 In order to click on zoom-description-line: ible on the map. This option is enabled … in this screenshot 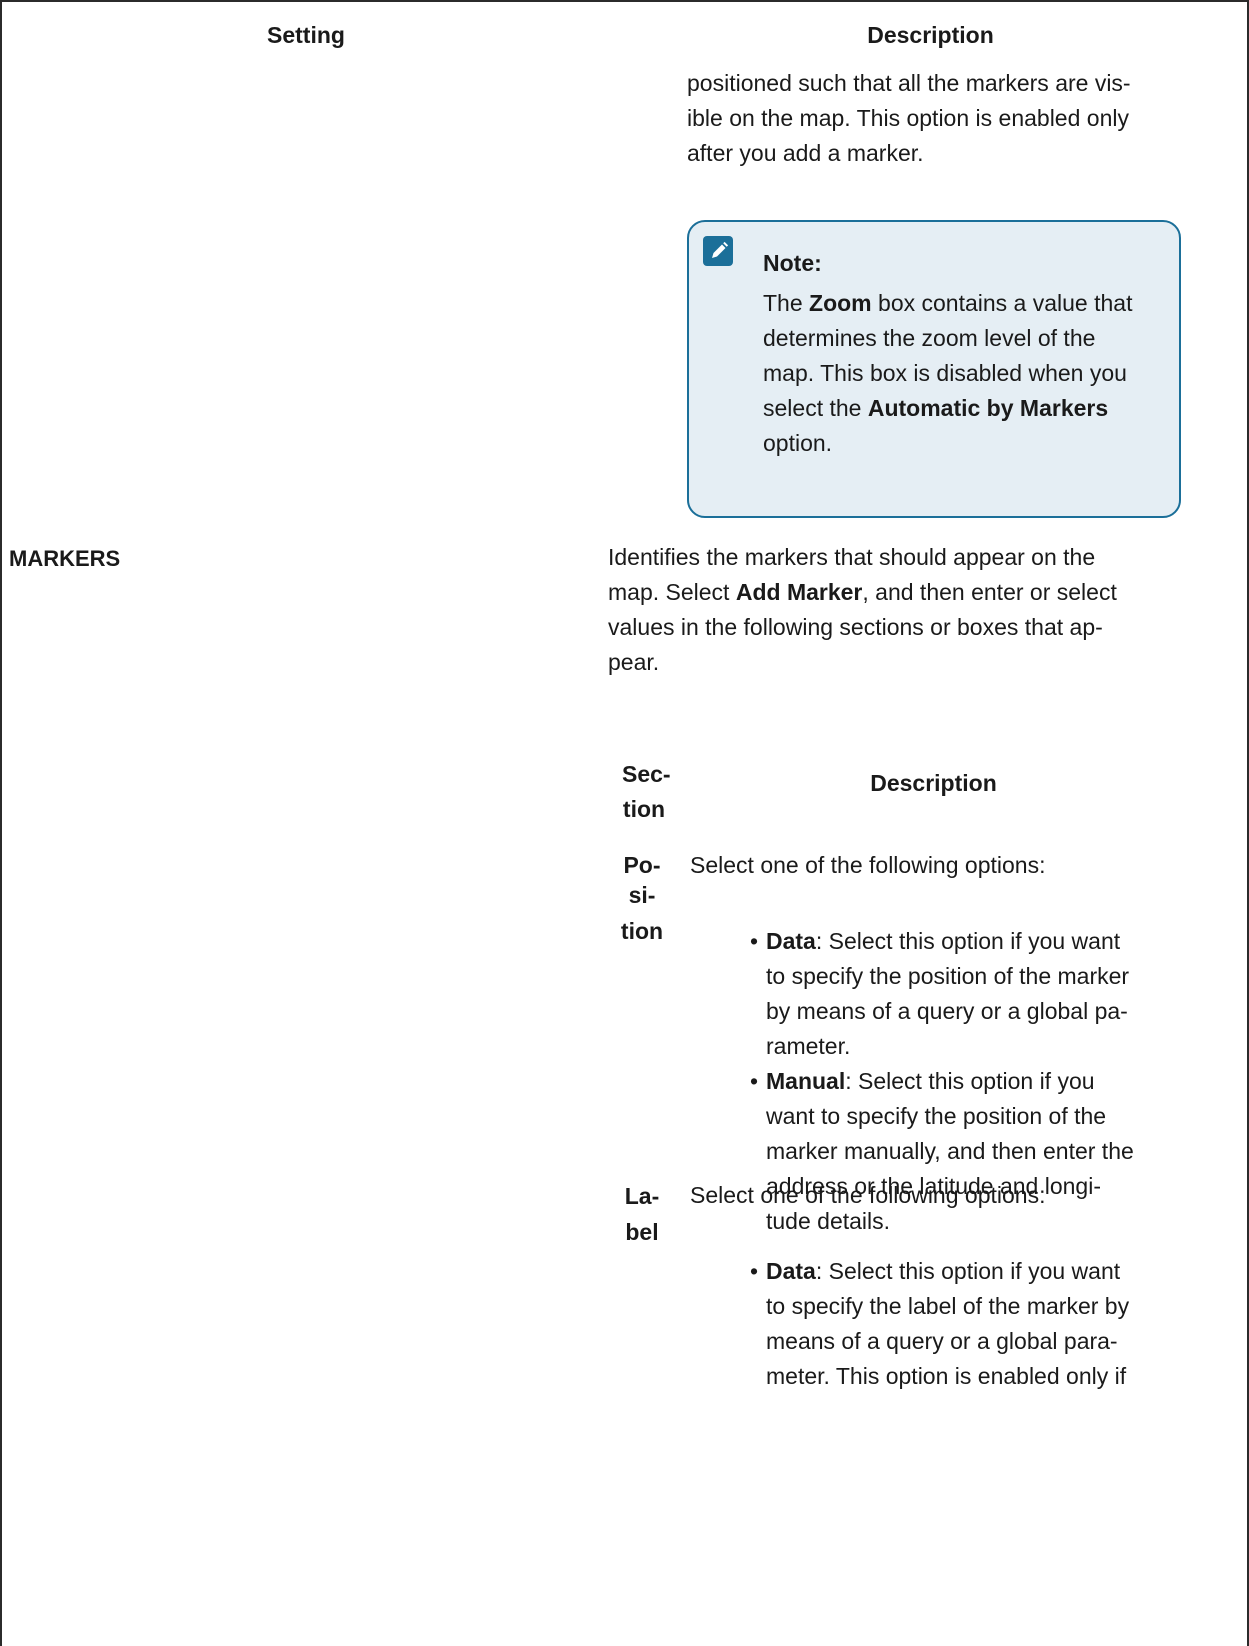, I will do `click(908, 118)`.